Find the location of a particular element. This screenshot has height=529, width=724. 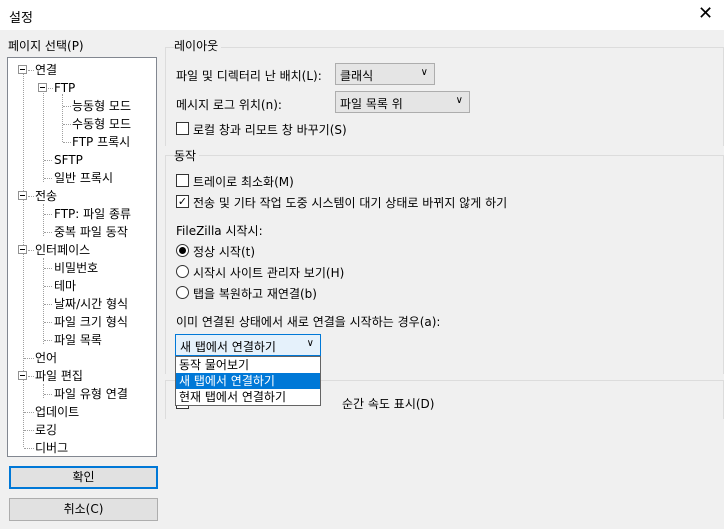

message-log-position-dropdown: 파일 목록 위 ∨ is located at coordinates (402, 102).